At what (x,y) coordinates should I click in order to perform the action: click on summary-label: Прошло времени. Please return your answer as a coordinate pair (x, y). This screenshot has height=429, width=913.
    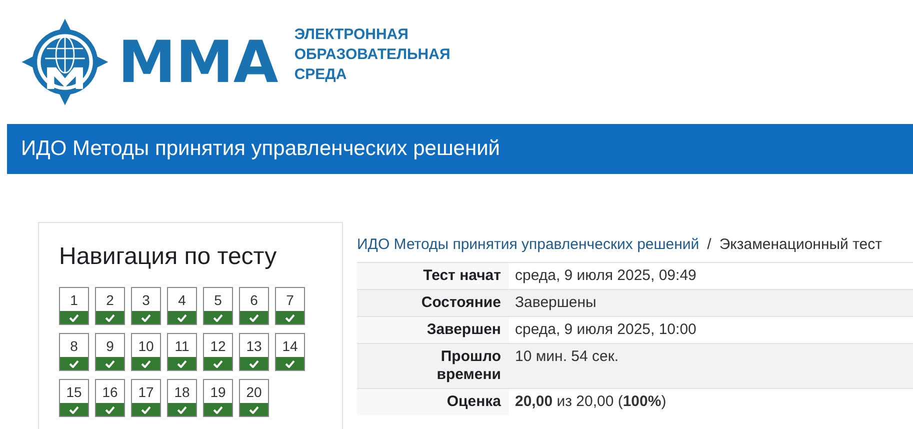
    Looking at the image, I should click on (433, 366).